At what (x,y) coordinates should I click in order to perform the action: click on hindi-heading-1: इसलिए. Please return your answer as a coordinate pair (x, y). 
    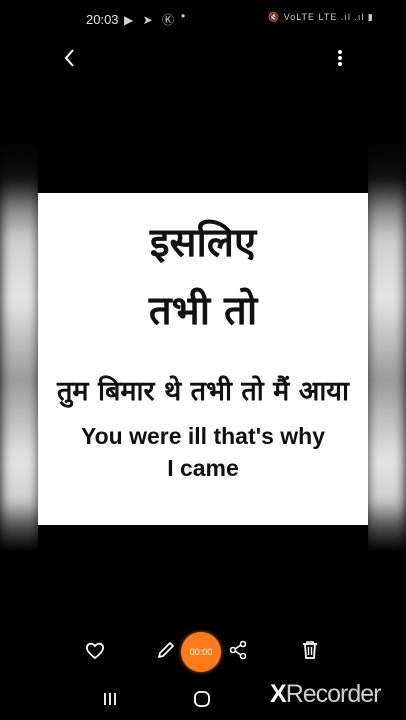
    Looking at the image, I should click on (203, 243).